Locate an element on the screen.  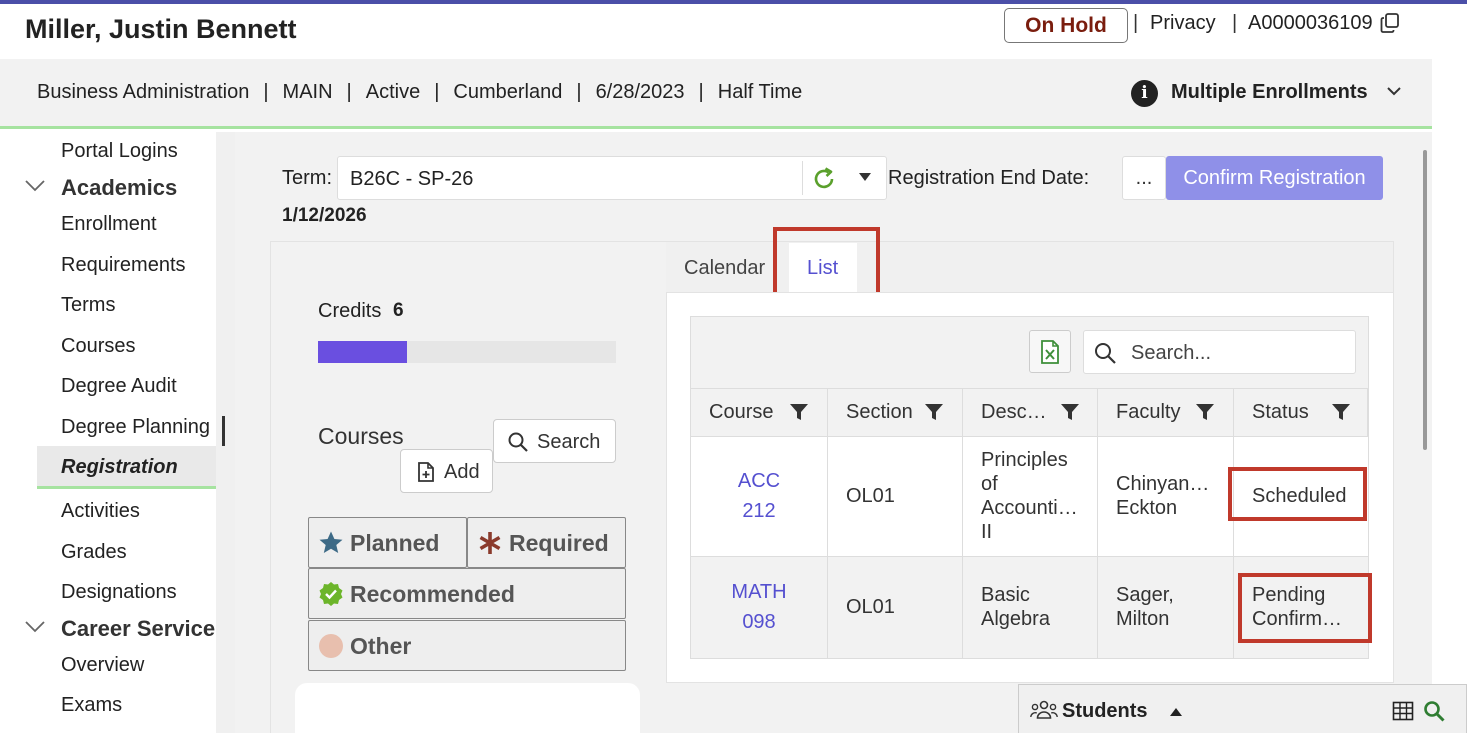
legend-label: Other is located at coordinates (381, 646).